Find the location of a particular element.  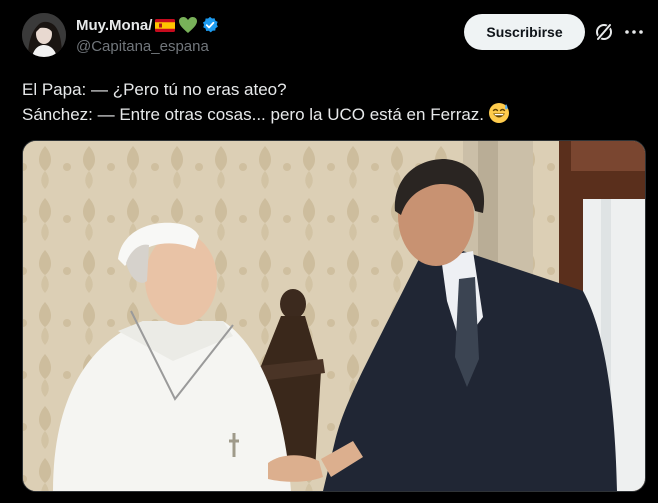

name-row: Muy.Mona/ is located at coordinates (147, 25).